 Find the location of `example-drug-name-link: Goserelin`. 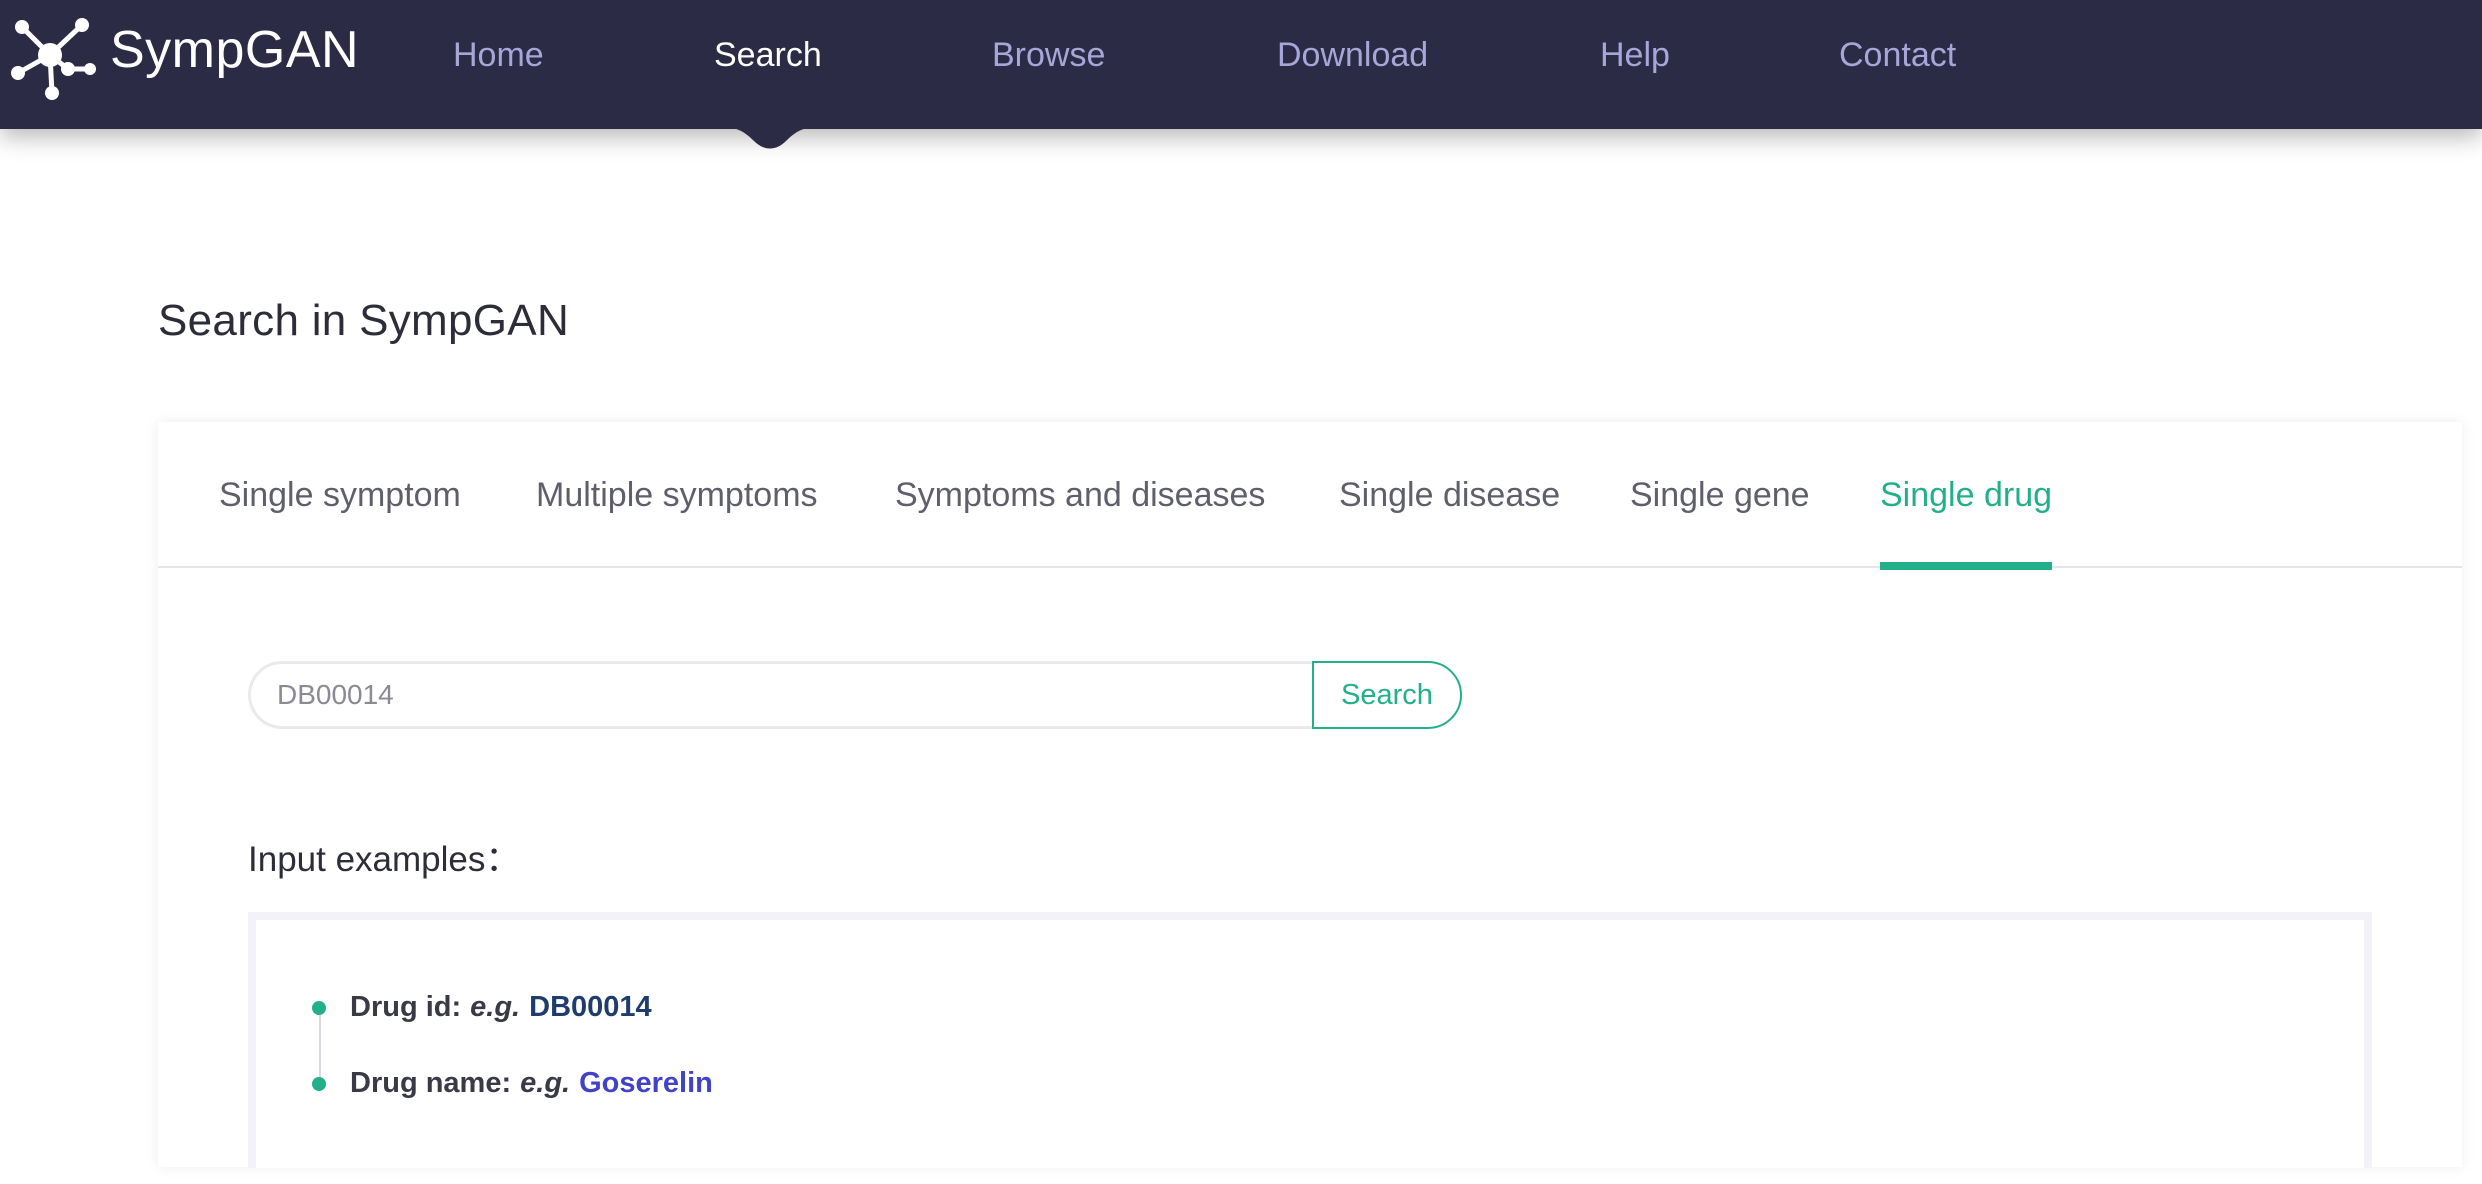

example-drug-name-link: Goserelin is located at coordinates (646, 1083).